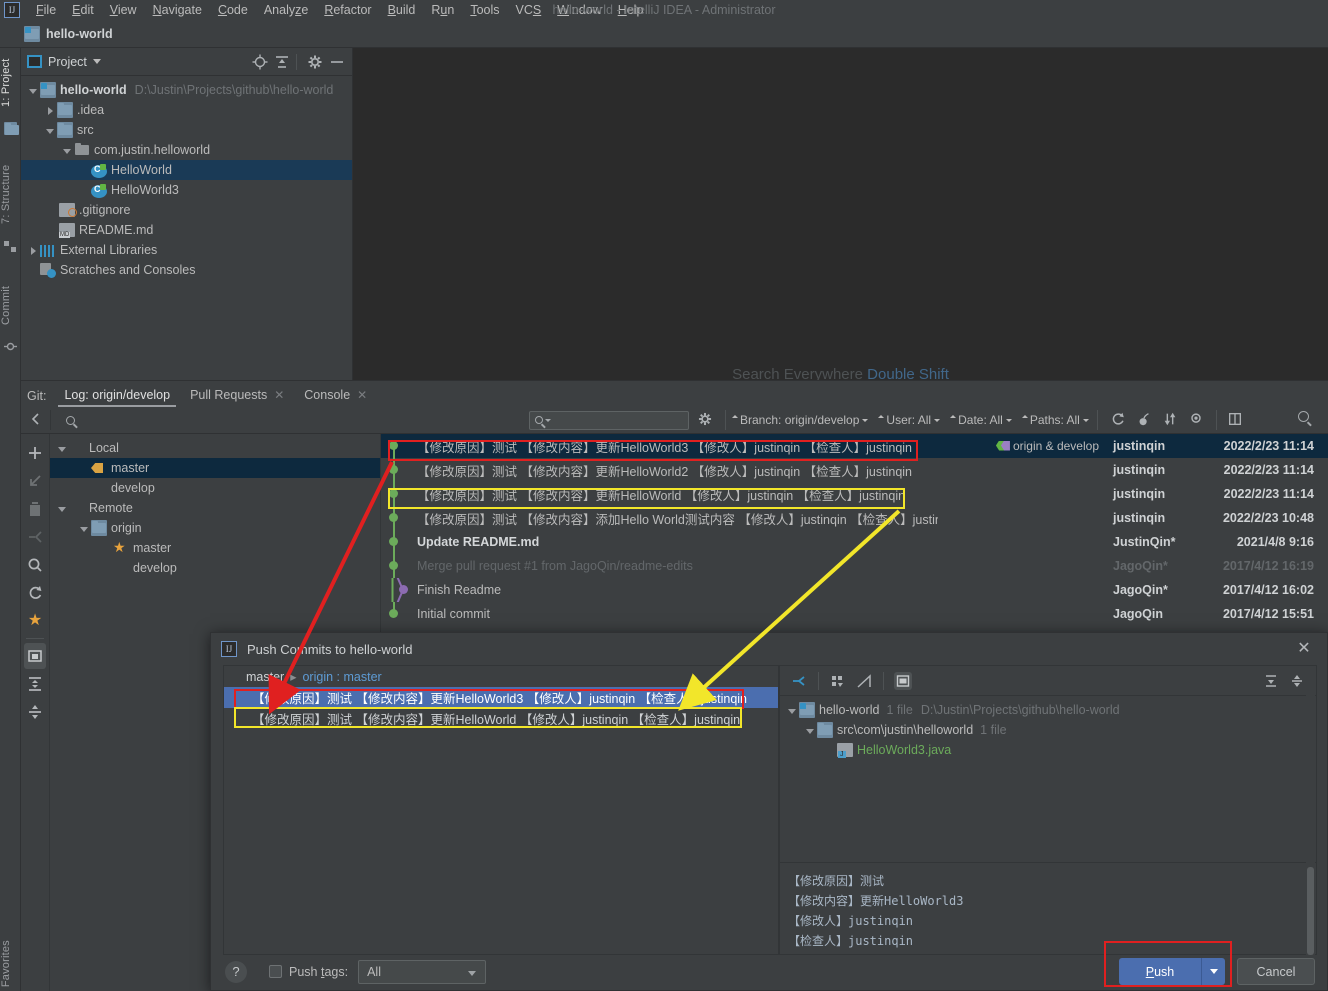  What do you see at coordinates (347, 10) in the screenshot?
I see `menu-item-refactor: Refactor` at bounding box center [347, 10].